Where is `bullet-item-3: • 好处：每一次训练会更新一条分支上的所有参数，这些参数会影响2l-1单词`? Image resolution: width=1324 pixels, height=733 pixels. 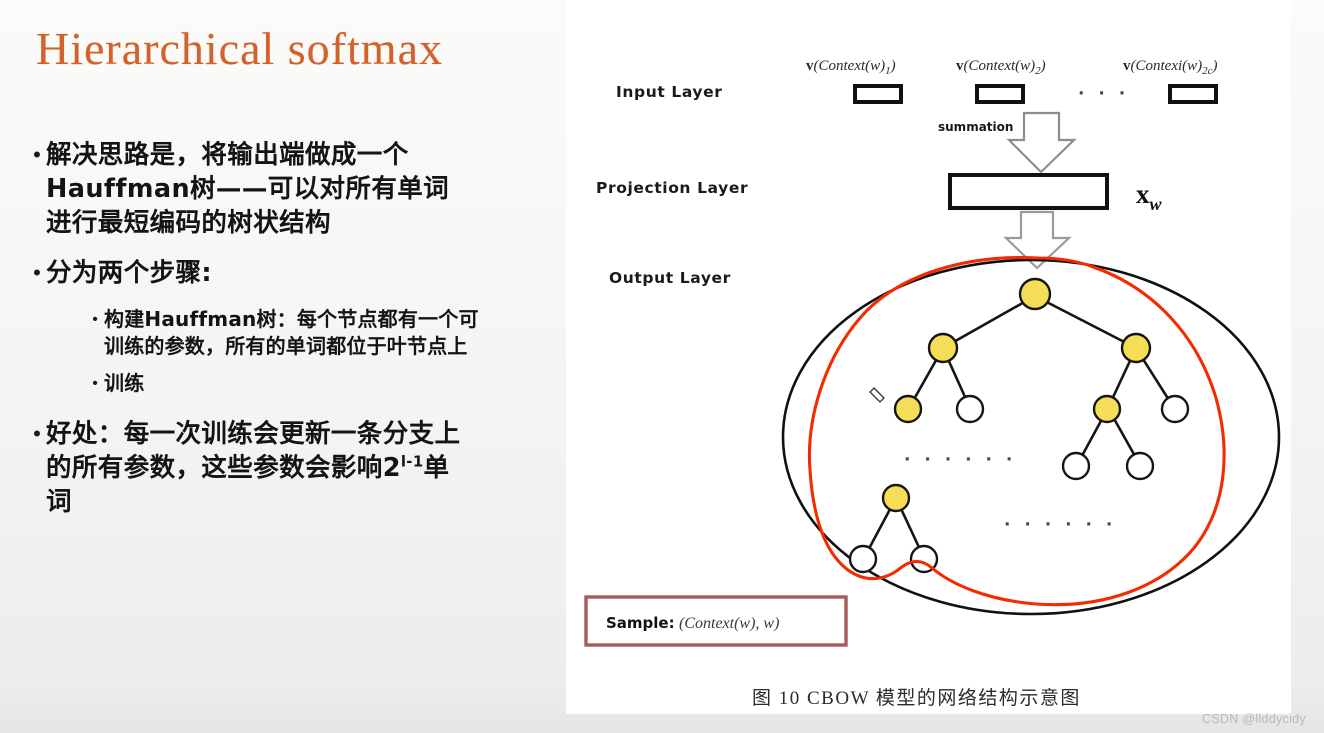
bullet-item-3: • 好处：每一次训练会更新一条分支上的所有参数，这些参数会影响2l-1单词 is located at coordinates (288, 468).